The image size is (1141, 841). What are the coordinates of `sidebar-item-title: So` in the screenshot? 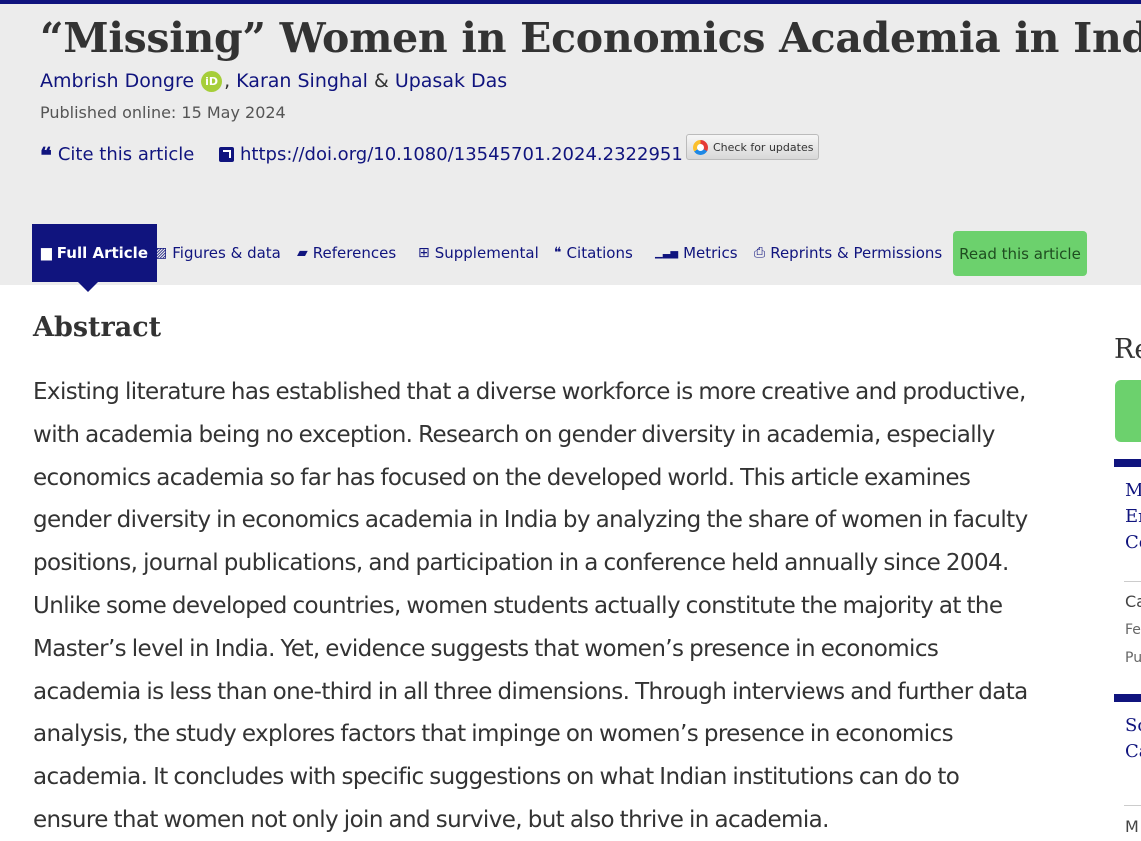 It's located at (1133, 725).